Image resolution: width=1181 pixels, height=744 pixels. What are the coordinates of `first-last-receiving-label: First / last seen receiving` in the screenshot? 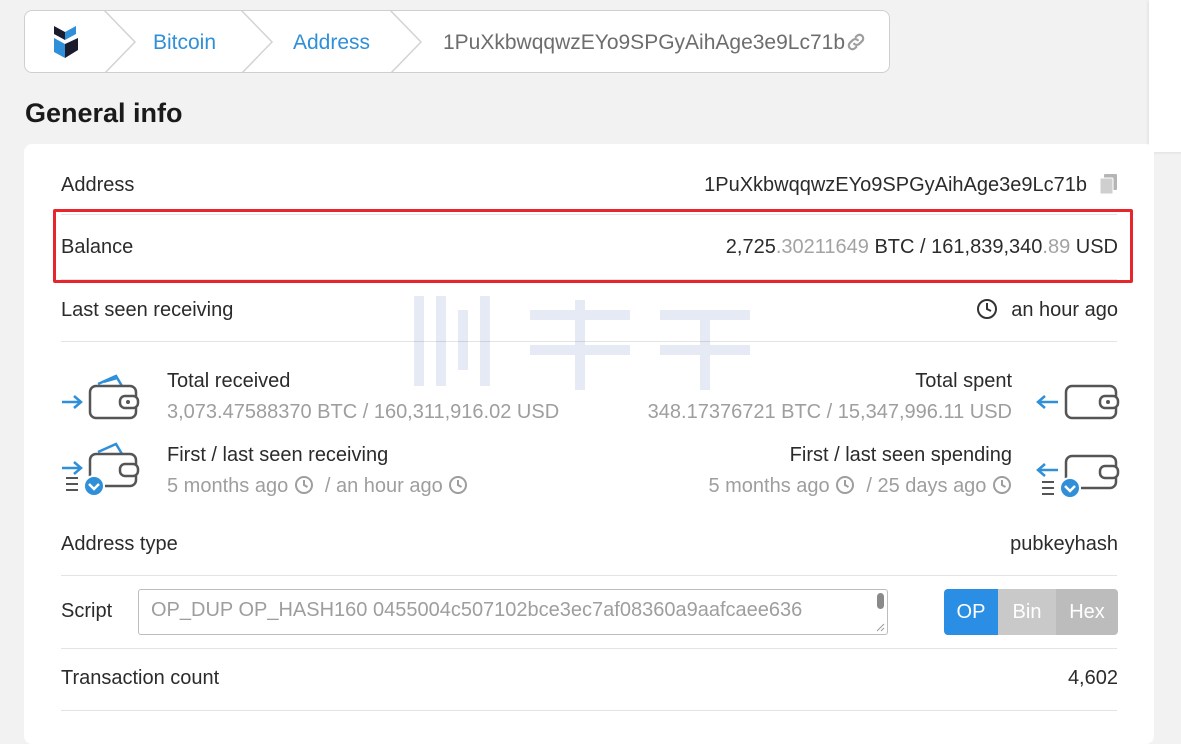 It's located at (278, 455).